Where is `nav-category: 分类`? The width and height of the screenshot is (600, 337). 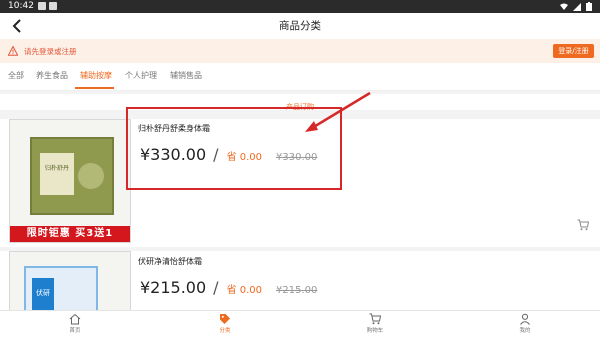
nav-category: 分类 is located at coordinates (225, 325).